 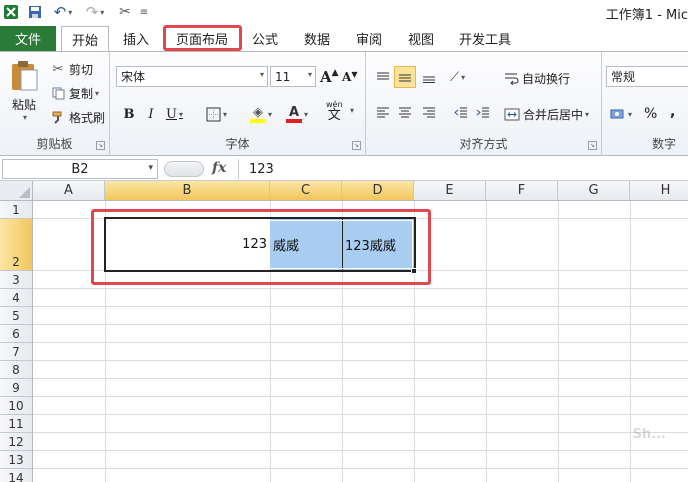 What do you see at coordinates (69, 191) in the screenshot?
I see `column-header-a: A` at bounding box center [69, 191].